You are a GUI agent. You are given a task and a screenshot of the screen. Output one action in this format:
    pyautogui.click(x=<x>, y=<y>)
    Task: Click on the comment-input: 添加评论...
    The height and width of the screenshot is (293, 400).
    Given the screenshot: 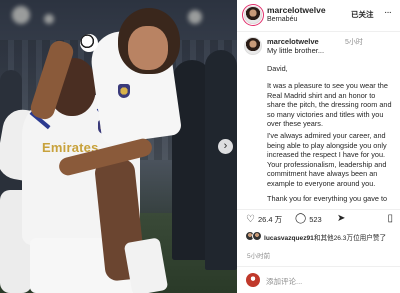 What is the action you would take?
    pyautogui.click(x=284, y=281)
    